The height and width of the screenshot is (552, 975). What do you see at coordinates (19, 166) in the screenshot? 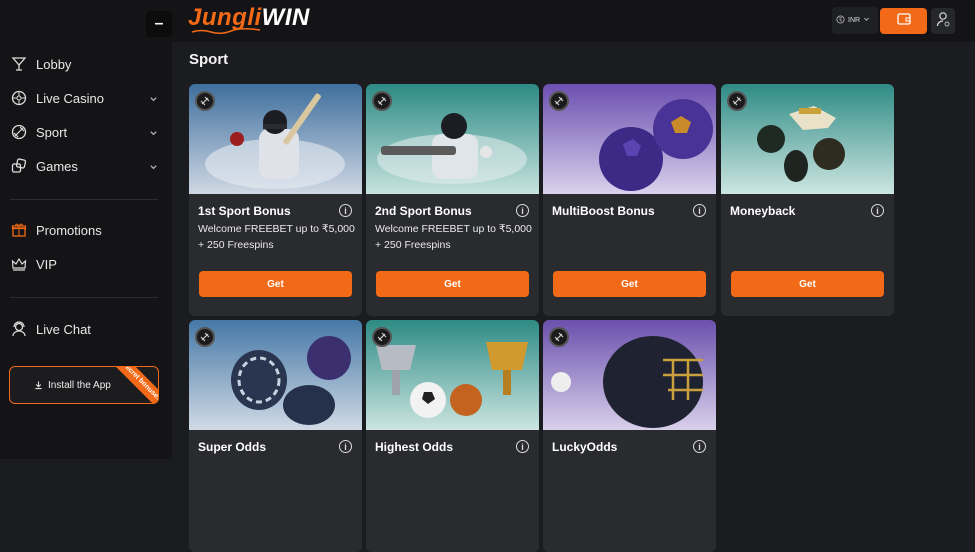
I see `dice-icon` at bounding box center [19, 166].